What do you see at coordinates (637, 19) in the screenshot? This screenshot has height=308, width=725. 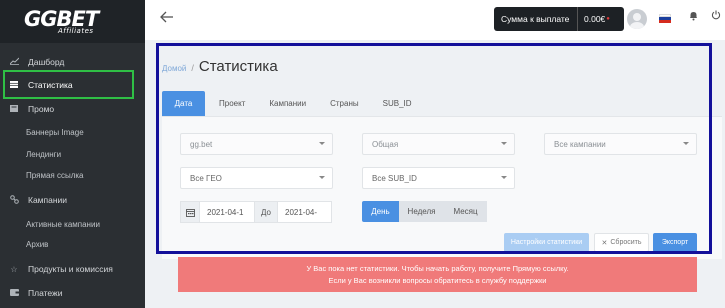 I see `avatar` at bounding box center [637, 19].